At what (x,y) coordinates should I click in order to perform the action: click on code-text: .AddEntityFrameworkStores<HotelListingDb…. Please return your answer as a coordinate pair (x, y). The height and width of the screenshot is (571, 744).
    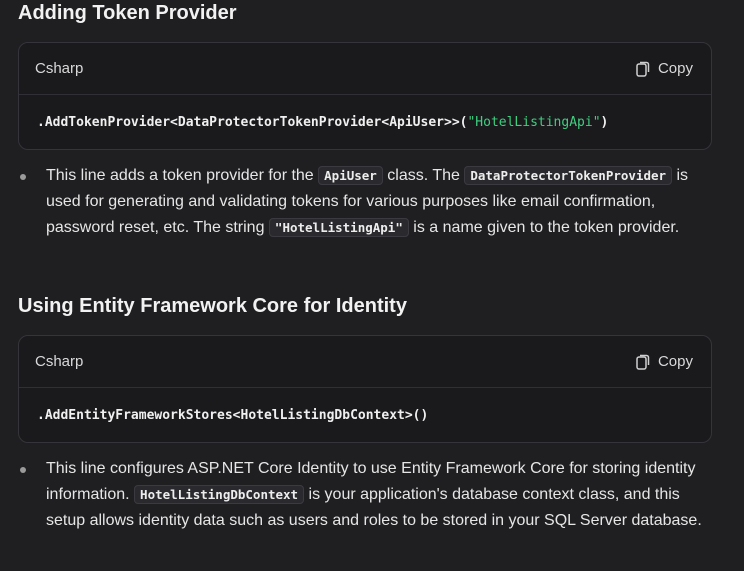
    Looking at the image, I should click on (233, 415).